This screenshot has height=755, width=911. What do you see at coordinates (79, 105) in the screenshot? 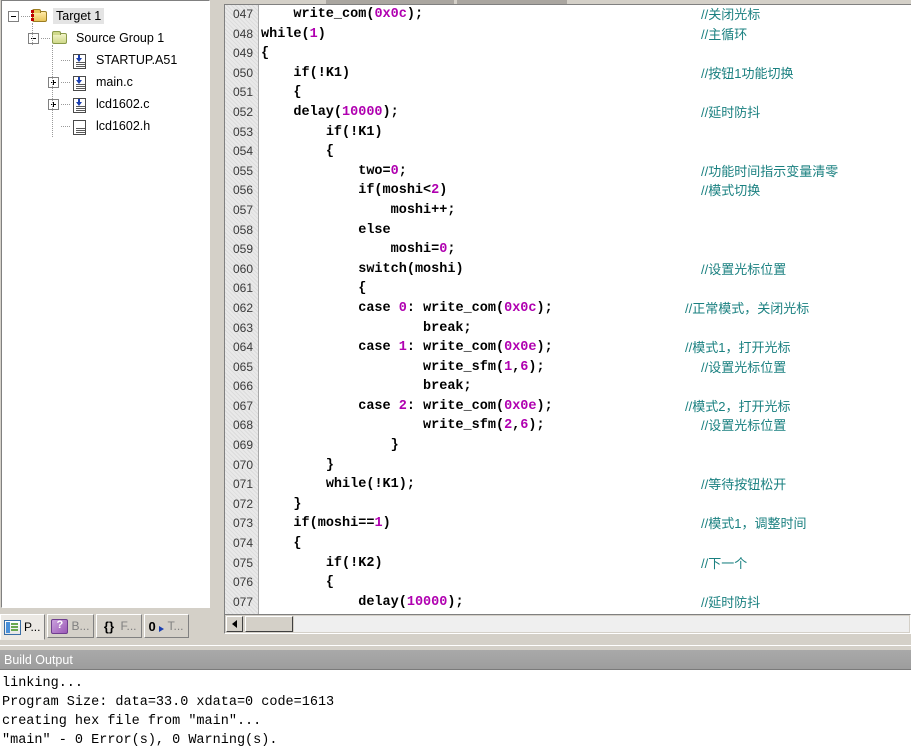
I see `c-file-icon` at bounding box center [79, 105].